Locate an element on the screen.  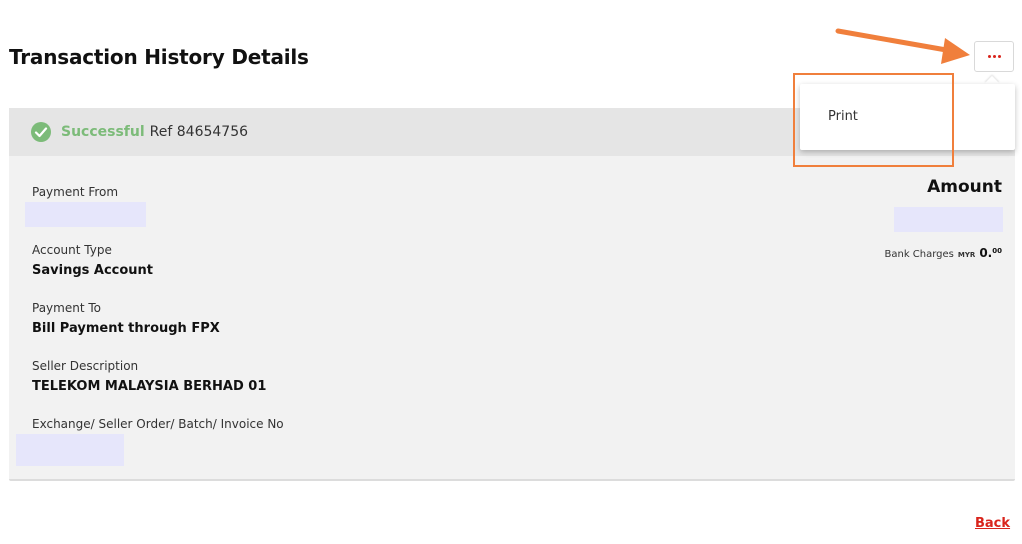
bank-charges-amount-decimal: 00 is located at coordinates (997, 251).